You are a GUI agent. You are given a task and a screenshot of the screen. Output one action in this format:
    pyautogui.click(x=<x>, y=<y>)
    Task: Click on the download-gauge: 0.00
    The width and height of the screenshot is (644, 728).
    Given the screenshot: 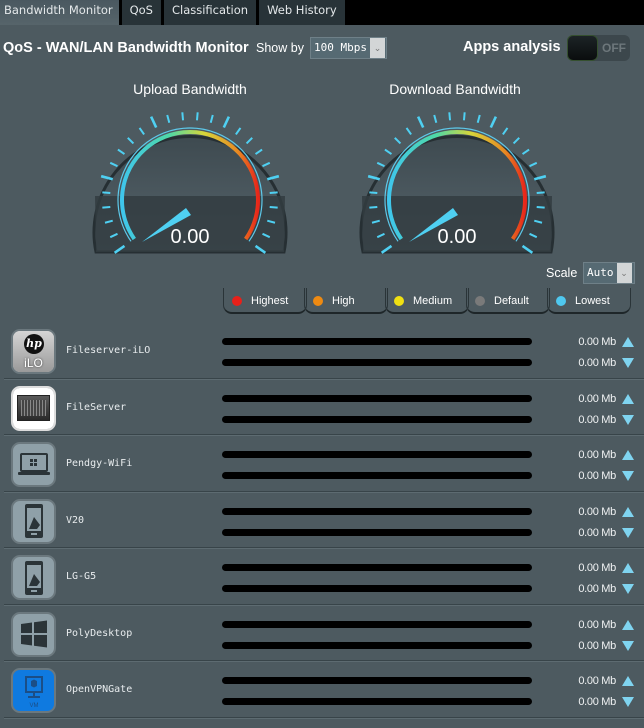 What is the action you would take?
    pyautogui.click(x=457, y=179)
    